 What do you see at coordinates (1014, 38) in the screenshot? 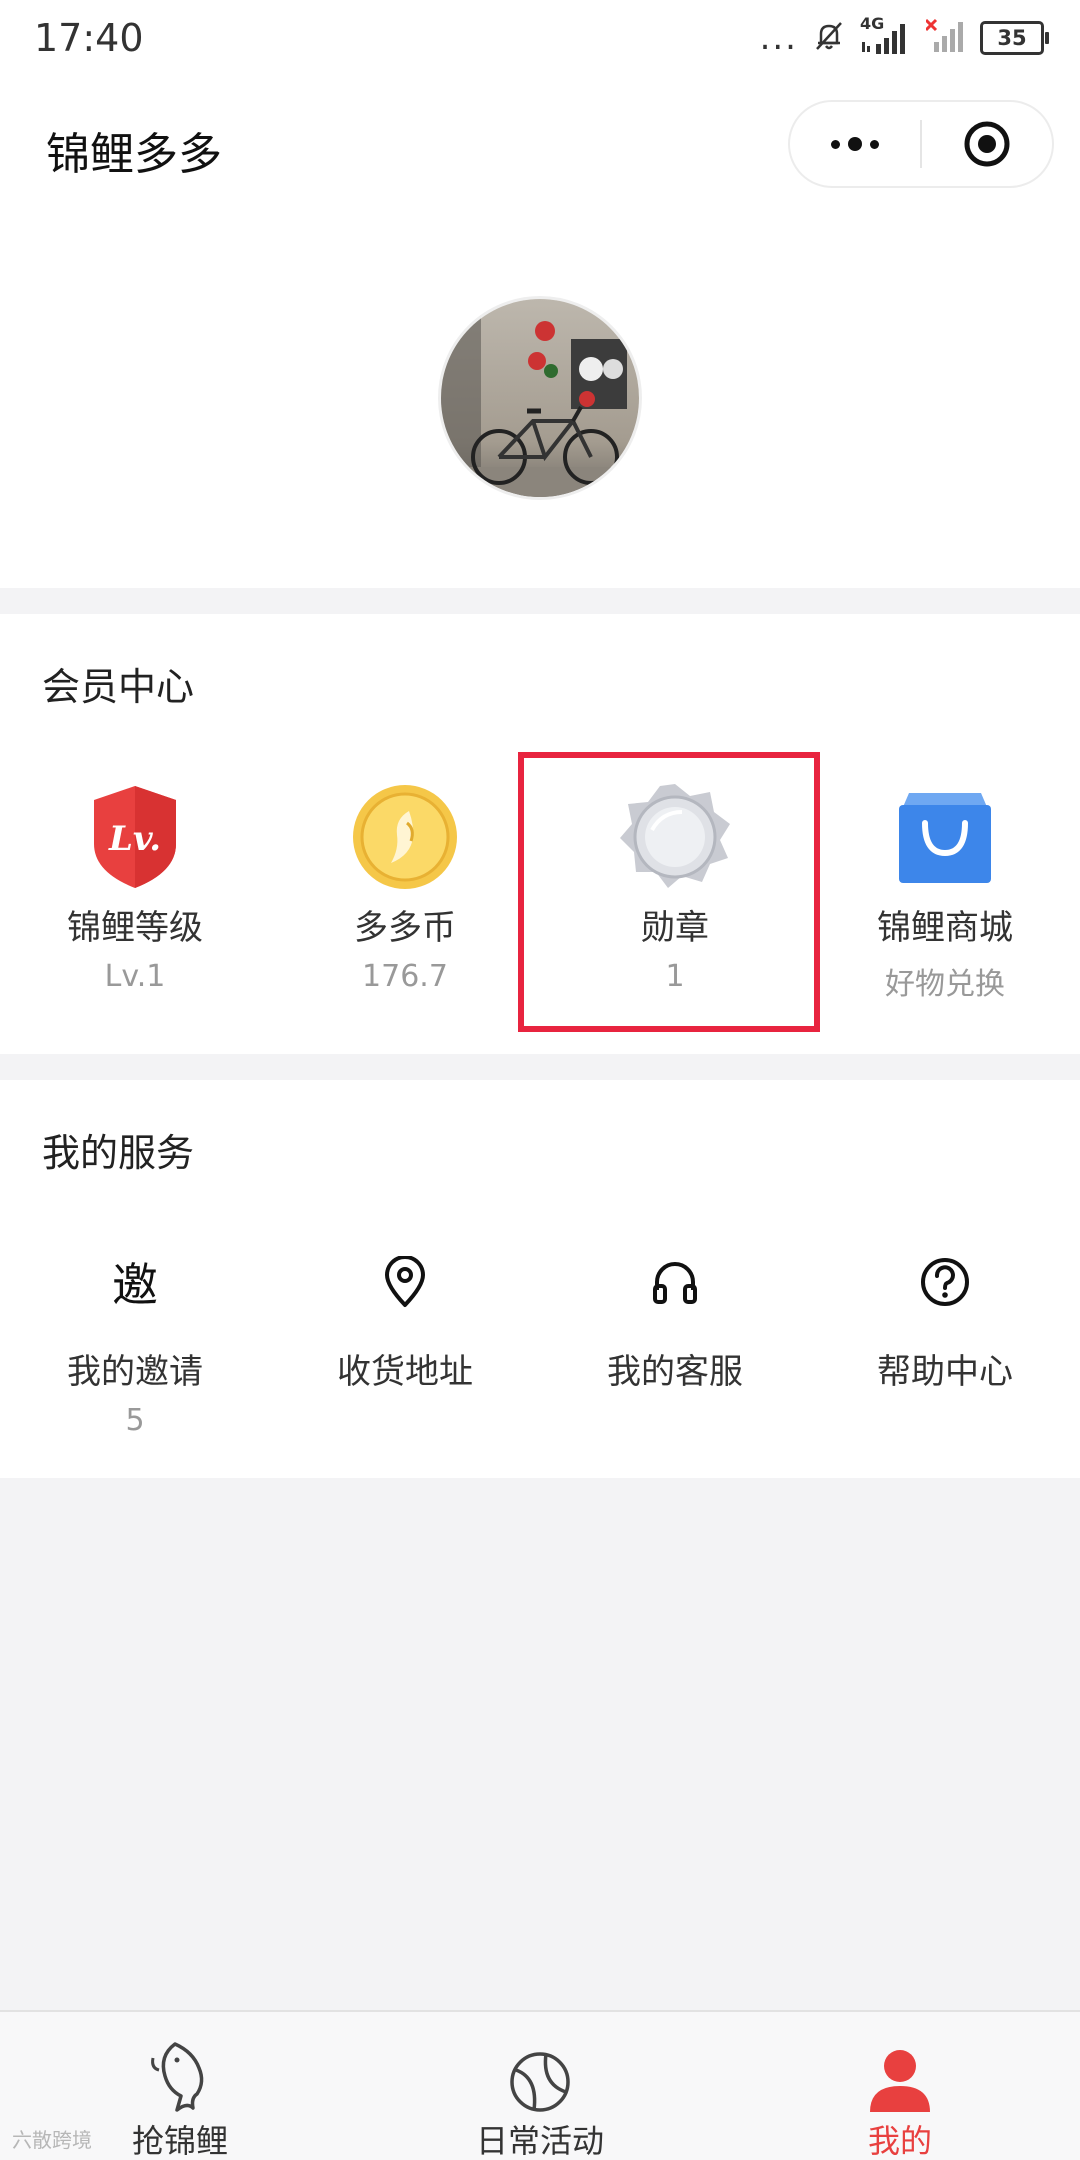
I see `battery-icon: 35` at bounding box center [1014, 38].